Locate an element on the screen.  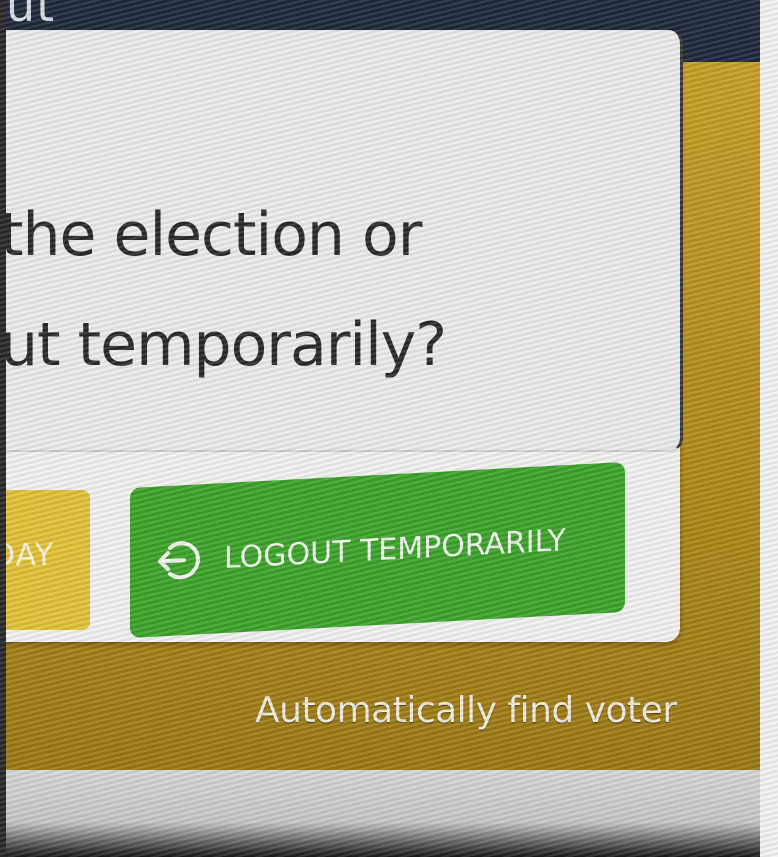
logout-button-label: LOGOUT TEMPORARILY is located at coordinates (395, 549).